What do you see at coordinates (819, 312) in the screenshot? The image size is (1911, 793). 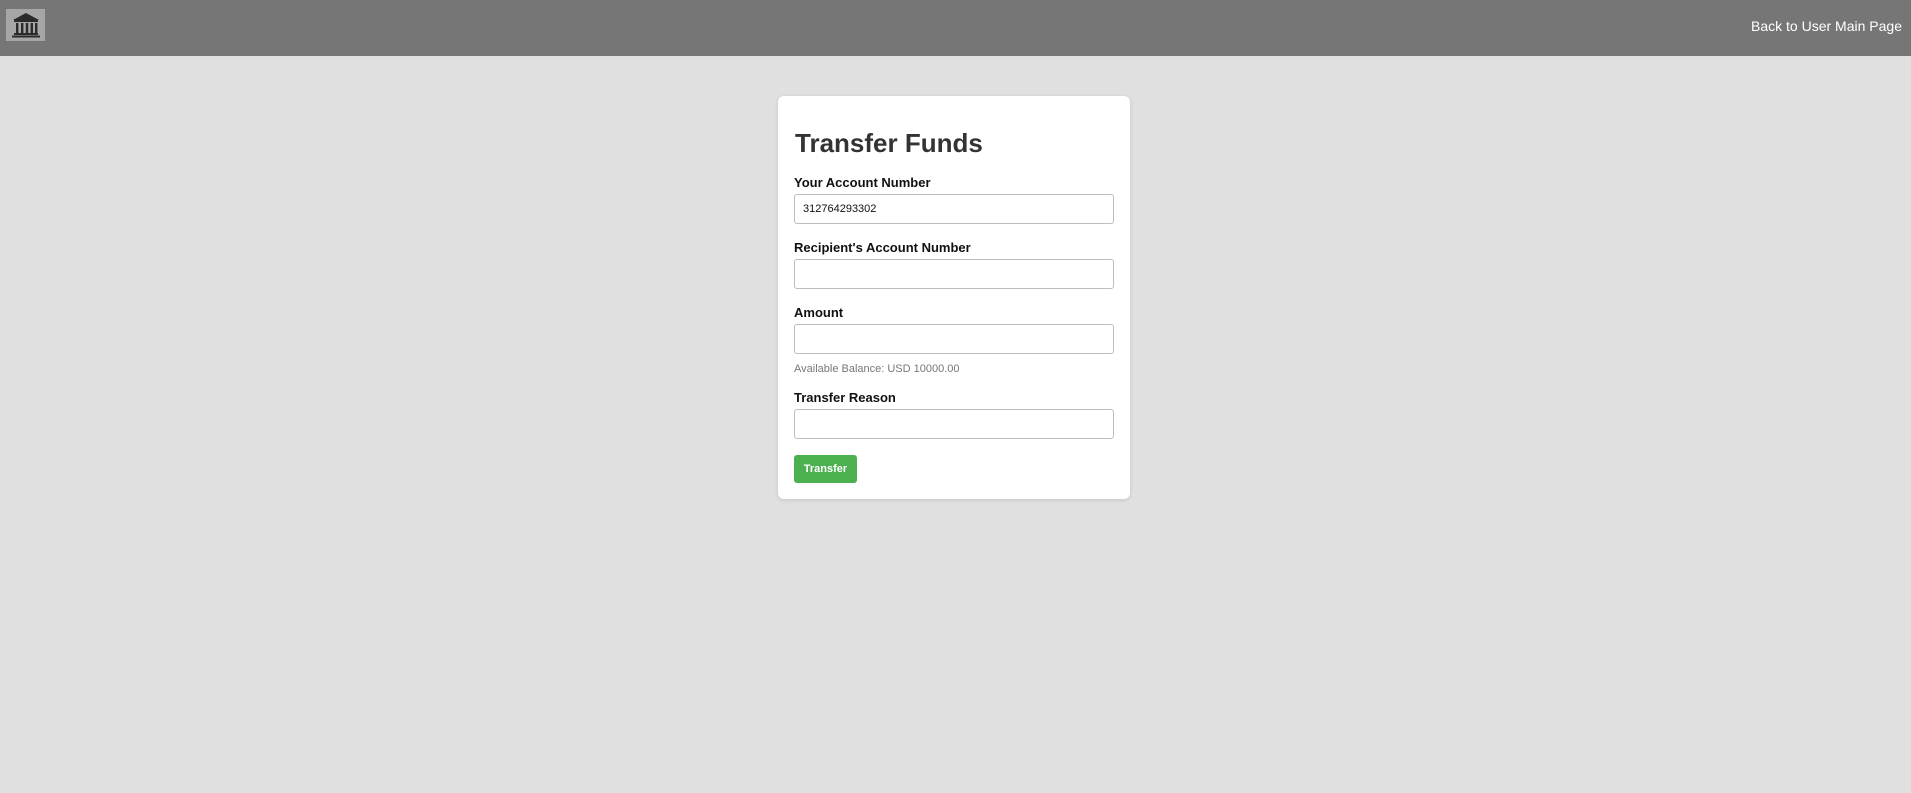 I see `amount-label: Amount` at bounding box center [819, 312].